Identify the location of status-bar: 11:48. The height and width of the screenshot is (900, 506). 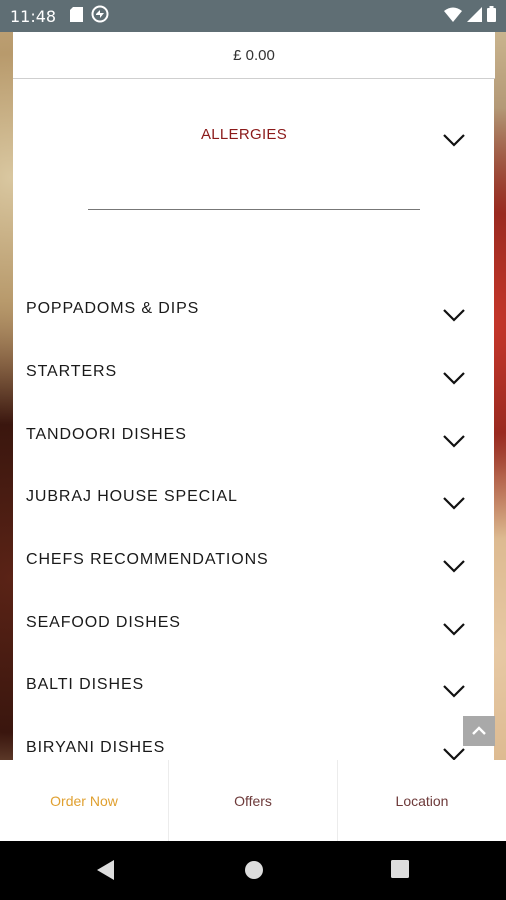
(253, 16).